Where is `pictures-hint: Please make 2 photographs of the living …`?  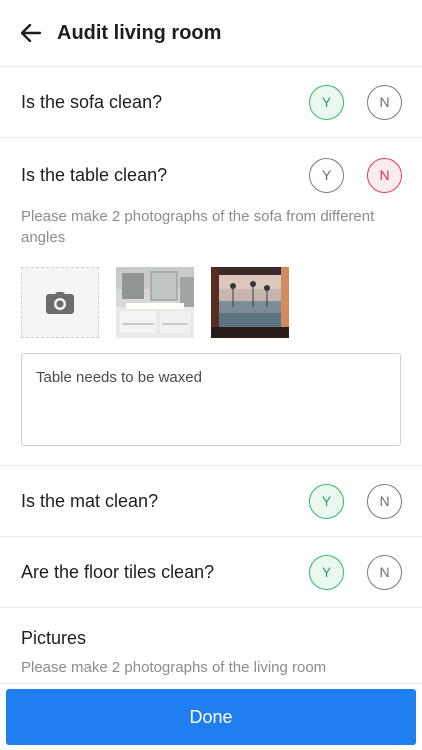
pictures-hint: Please make 2 photographs of the living … is located at coordinates (174, 667).